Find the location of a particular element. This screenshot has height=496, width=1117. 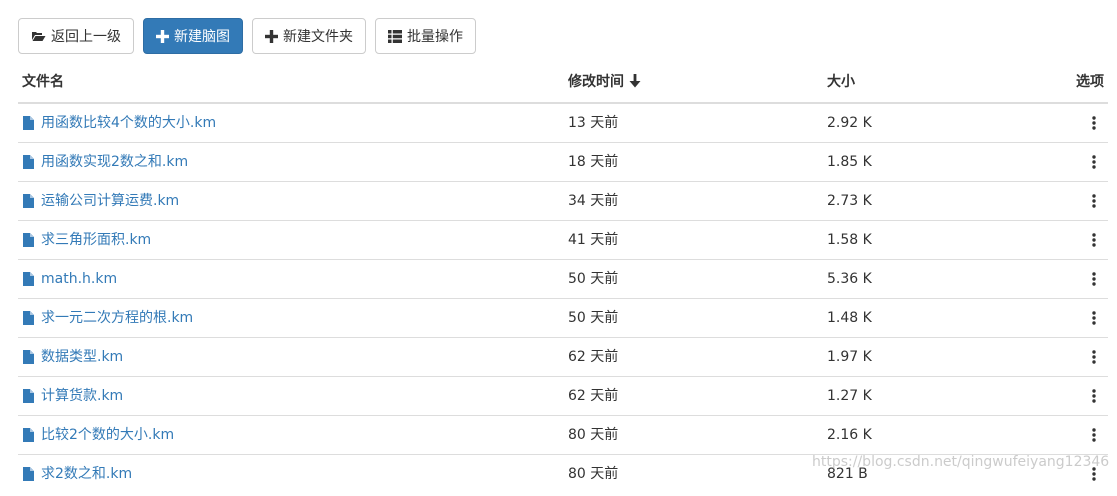

file-name-cell: 求一元二次方程的根.km is located at coordinates (107, 318).